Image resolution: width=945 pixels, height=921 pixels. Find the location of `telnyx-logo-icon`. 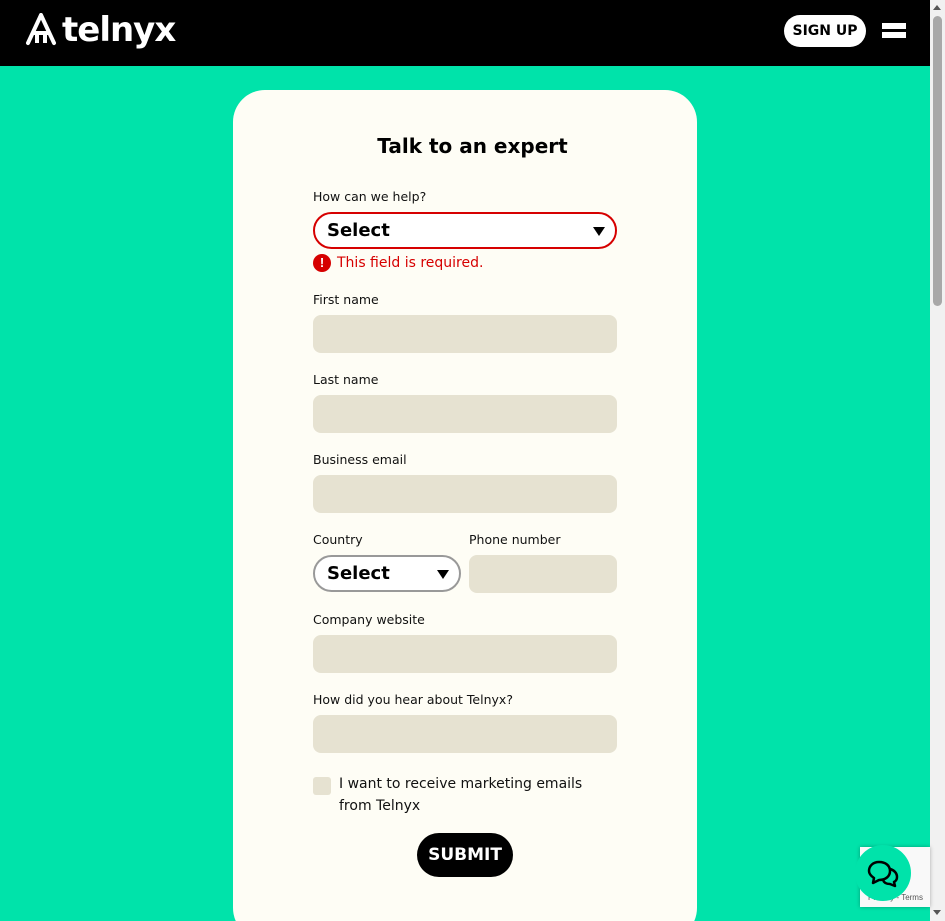

telnyx-logo-icon is located at coordinates (41, 29).